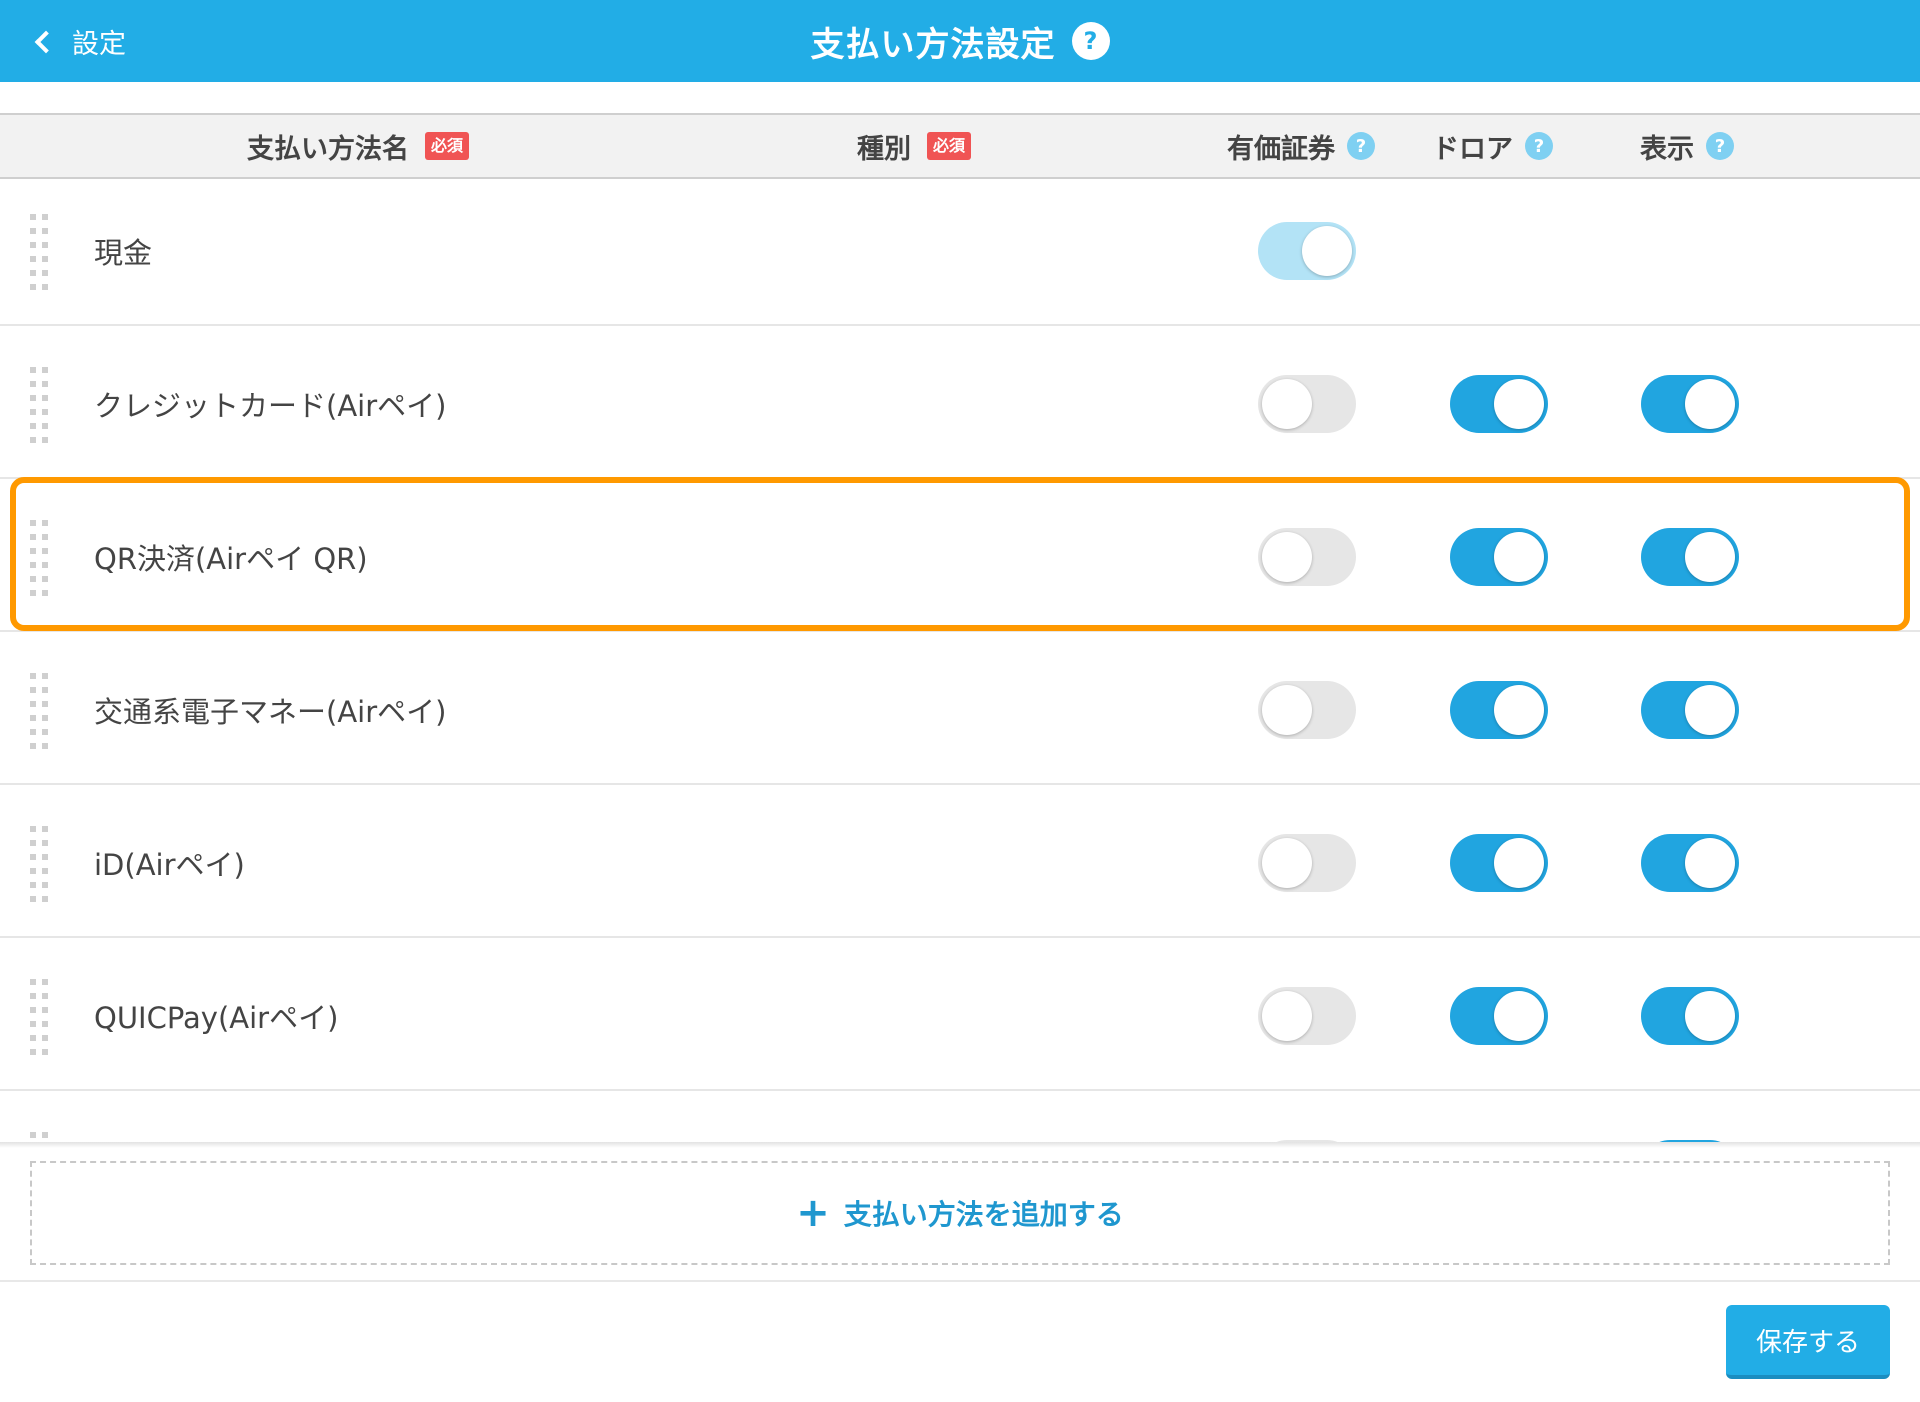 The width and height of the screenshot is (1920, 1402). Describe the element at coordinates (914, 146) in the screenshot. I see `column-type: 種別 必須` at that location.